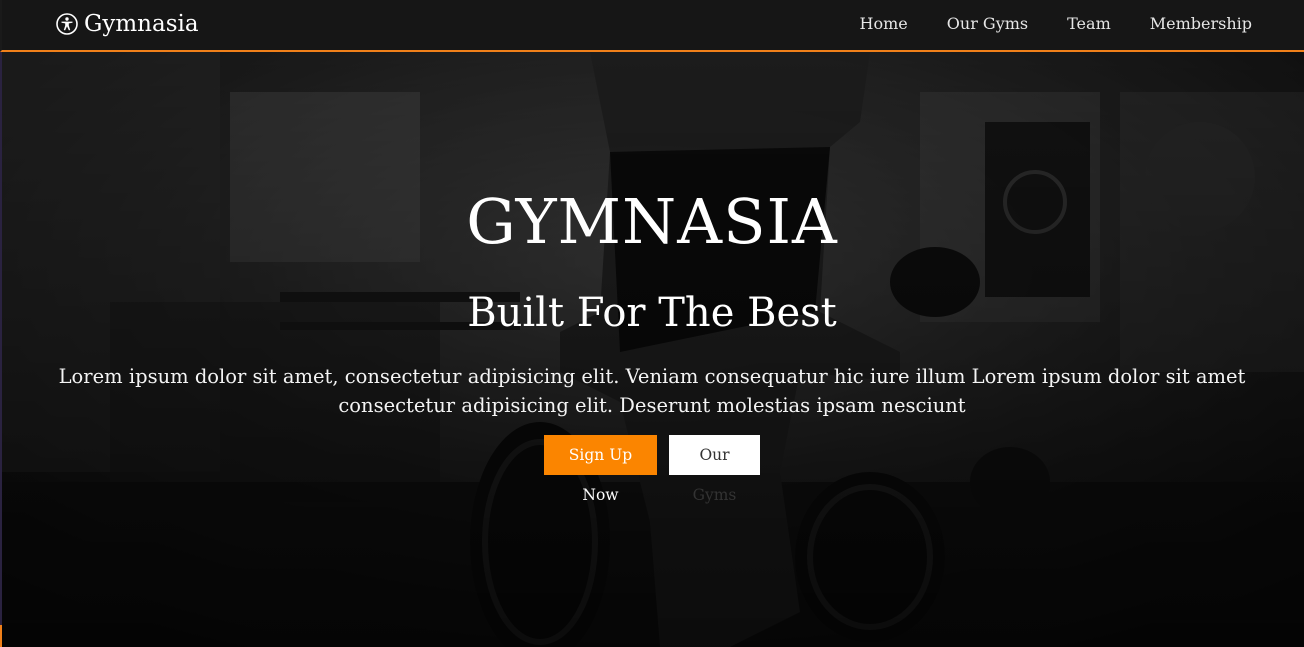  What do you see at coordinates (67, 24) in the screenshot?
I see `universal-access-icon` at bounding box center [67, 24].